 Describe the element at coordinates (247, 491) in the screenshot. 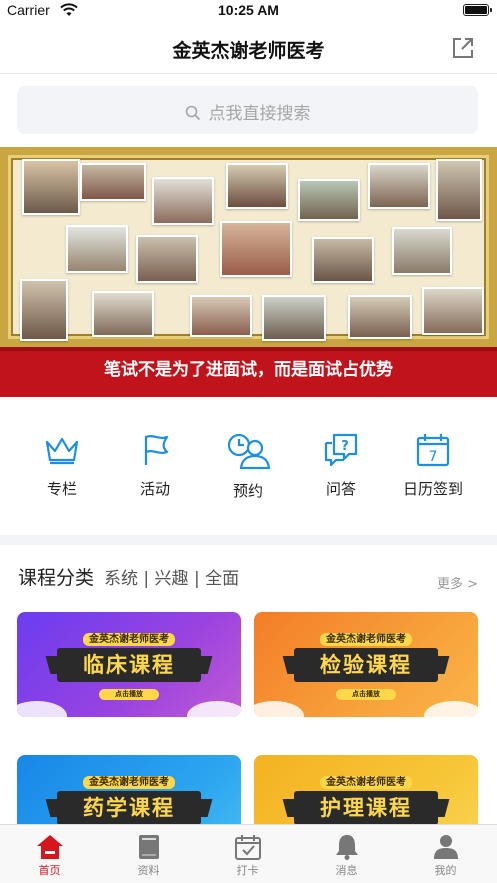

I see `quick-link-label: 预约` at that location.